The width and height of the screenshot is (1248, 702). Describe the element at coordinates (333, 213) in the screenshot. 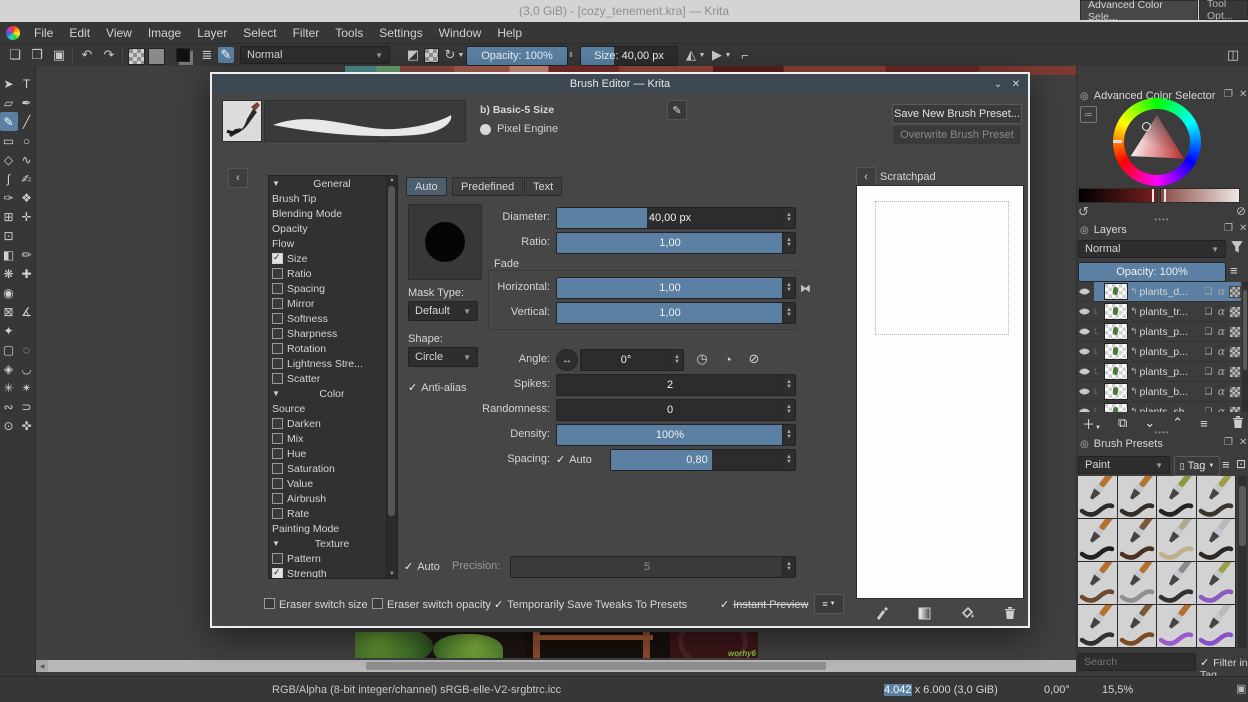

I see `option-blending-mode: Blending Mode❏` at that location.